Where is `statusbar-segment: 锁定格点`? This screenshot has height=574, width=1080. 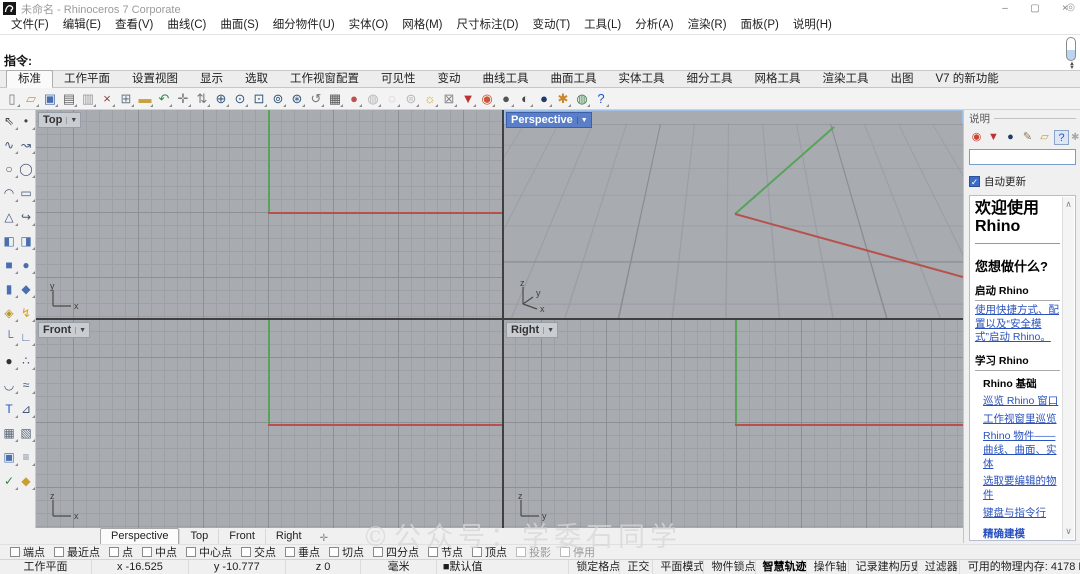 statusbar-segment: 锁定格点 is located at coordinates (595, 567).